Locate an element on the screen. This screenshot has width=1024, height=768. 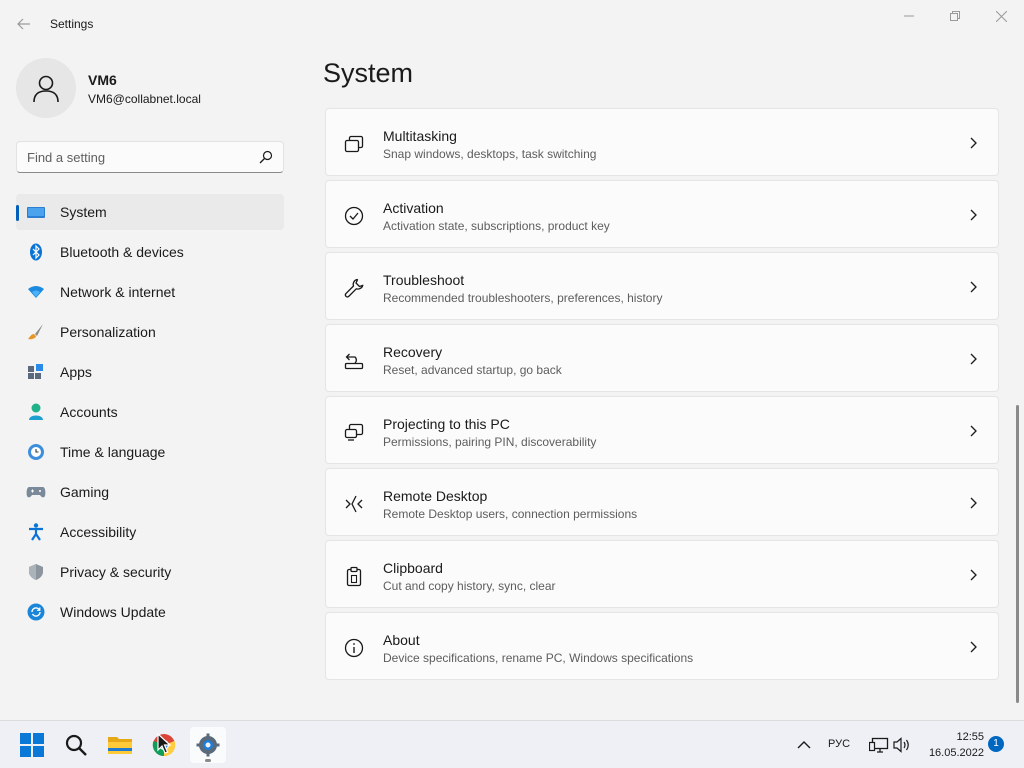
minimize-button is located at coordinates (909, 16).